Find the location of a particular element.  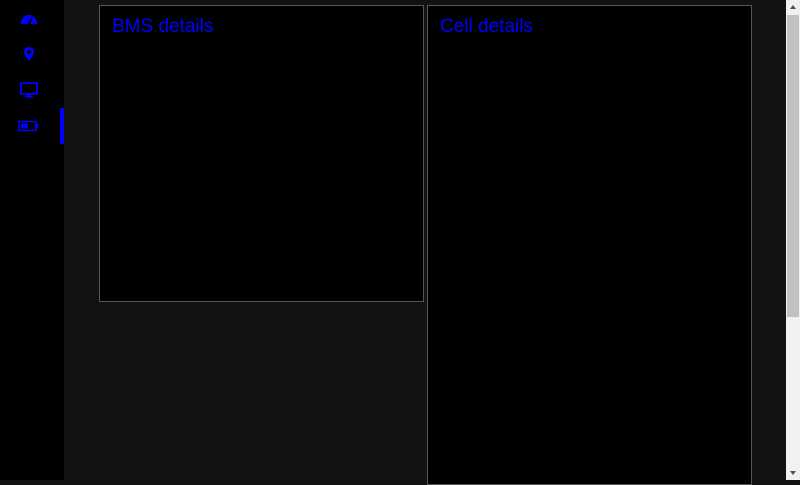

sidebar-item-battery is located at coordinates (32, 126).